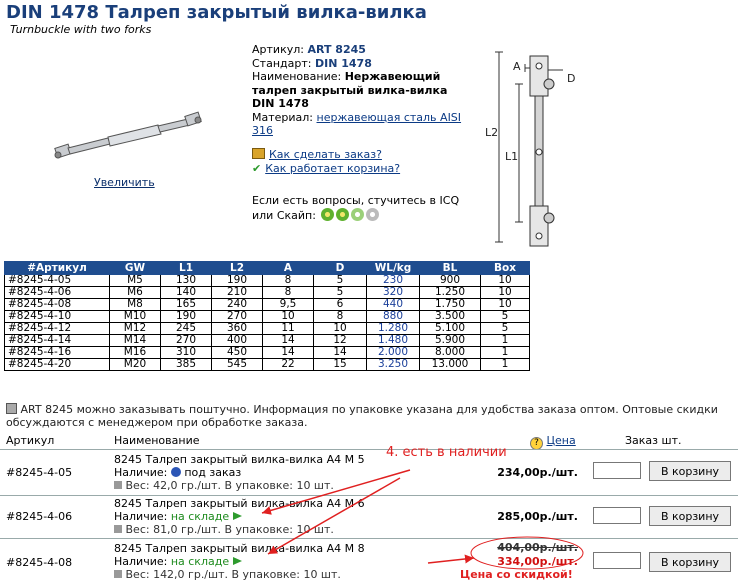 The height and width of the screenshot is (588, 738). Describe the element at coordinates (124, 182) in the screenshot. I see `enlarge-link: Увеличить` at that location.